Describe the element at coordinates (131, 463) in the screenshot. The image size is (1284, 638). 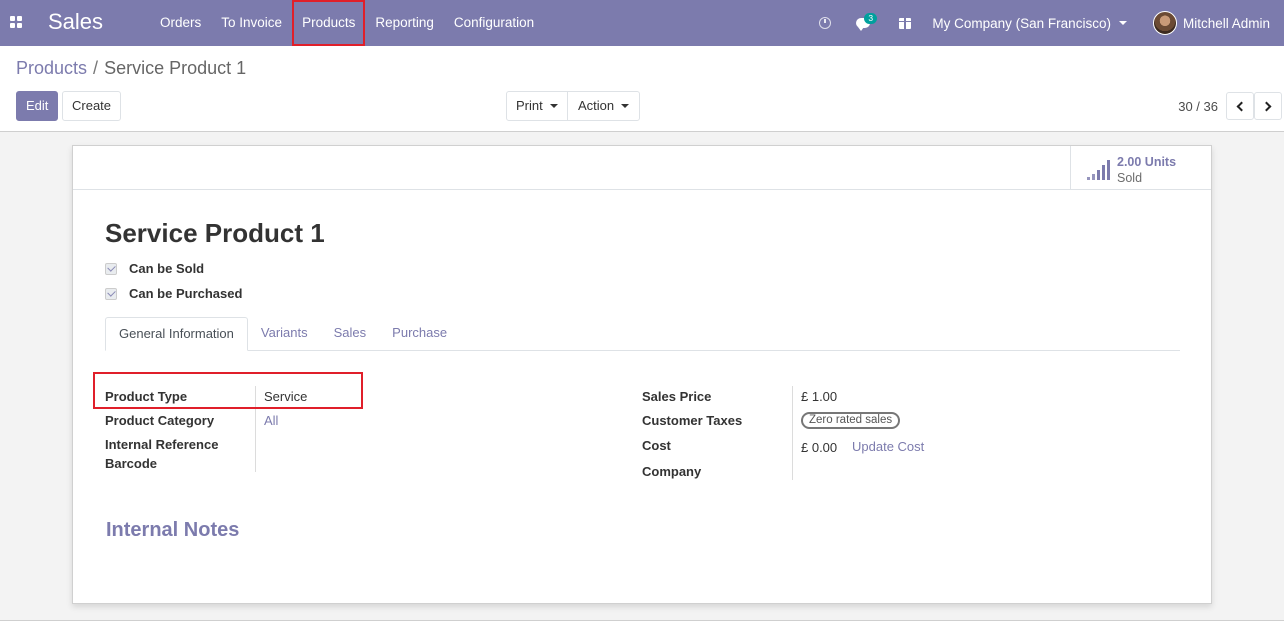
I see `barcode-label: Barcode` at that location.